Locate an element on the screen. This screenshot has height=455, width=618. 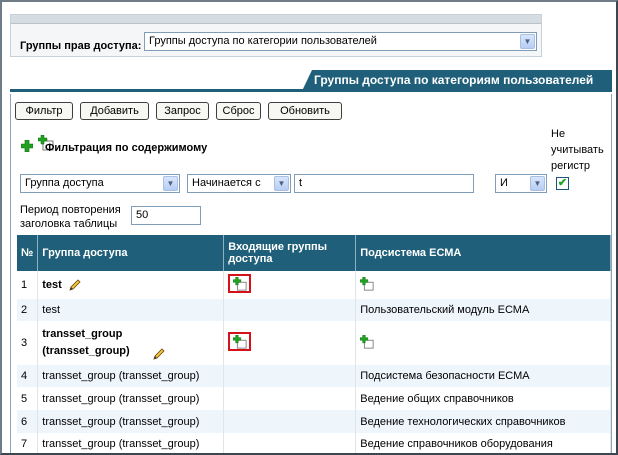
row-num: 2 is located at coordinates (28, 310).